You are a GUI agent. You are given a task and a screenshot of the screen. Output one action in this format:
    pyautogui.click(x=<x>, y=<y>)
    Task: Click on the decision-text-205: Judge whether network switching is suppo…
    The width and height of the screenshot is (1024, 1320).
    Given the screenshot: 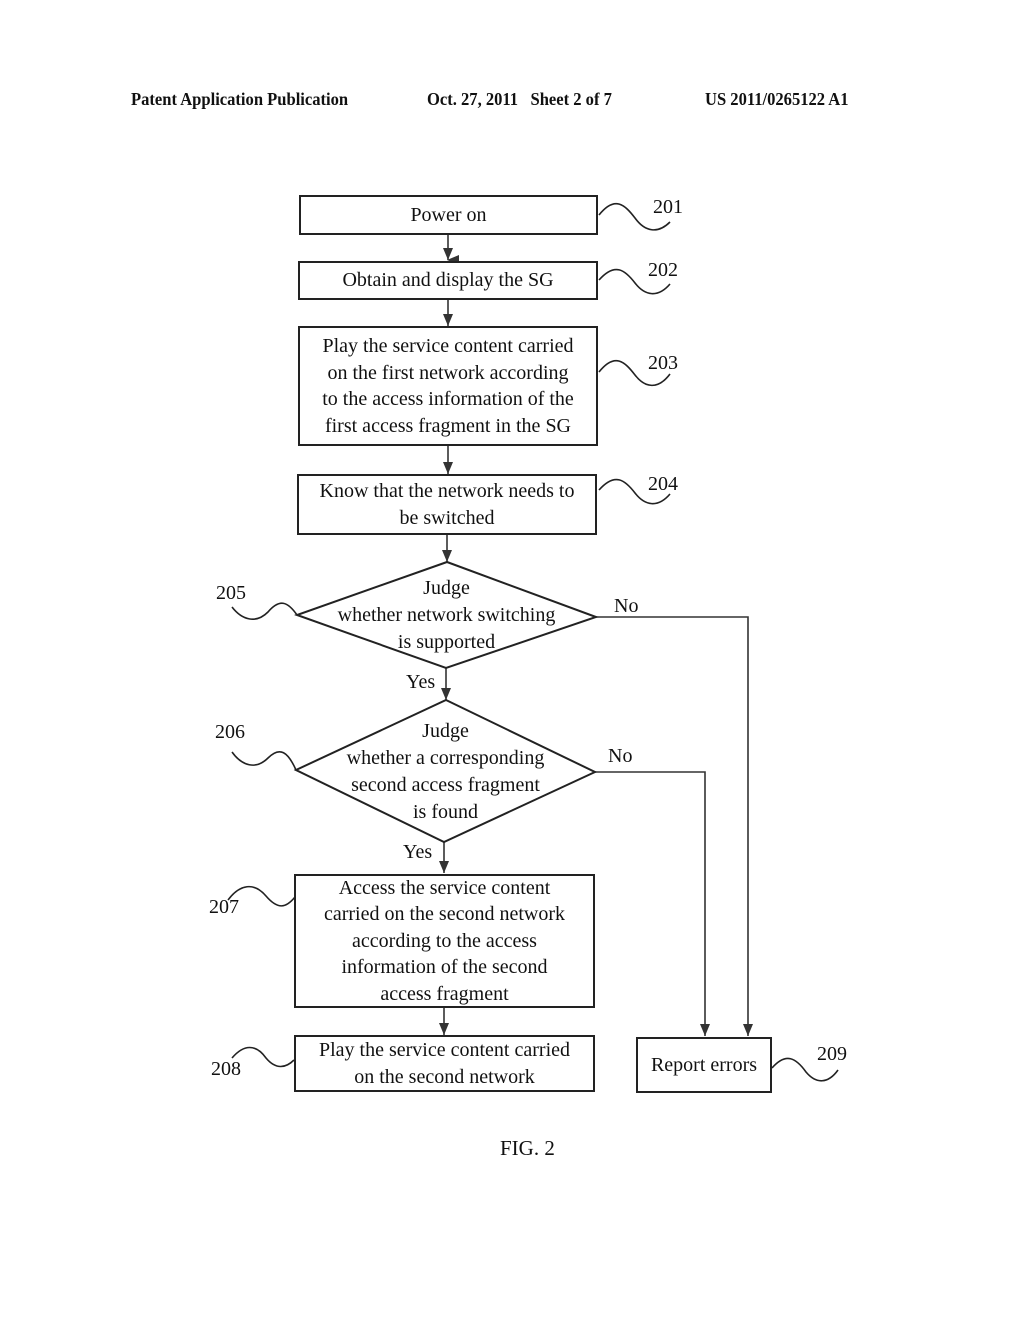 What is the action you would take?
    pyautogui.click(x=446, y=615)
    